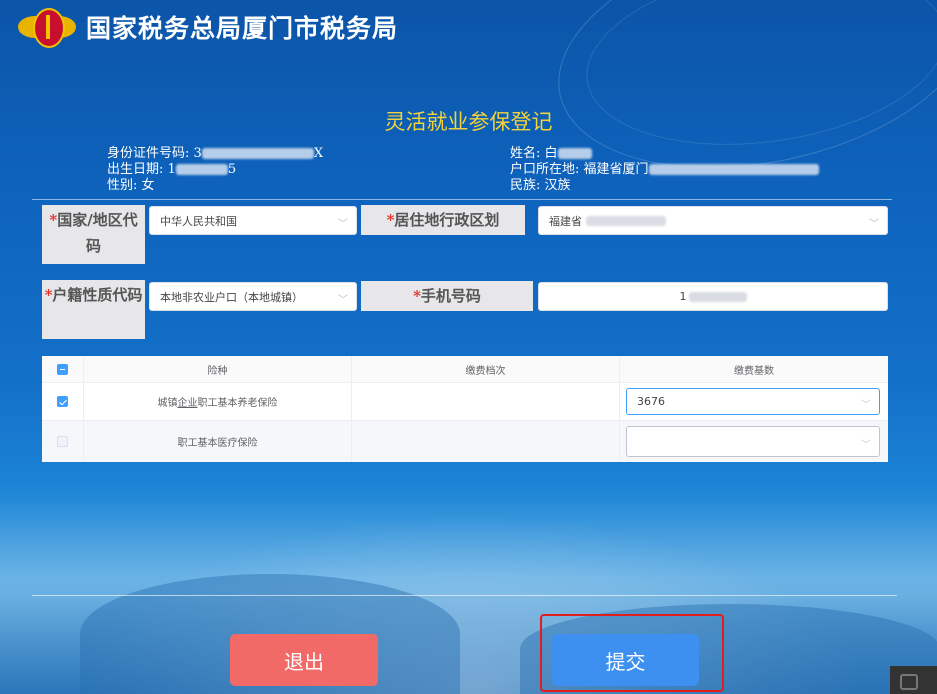  Describe the element at coordinates (909, 682) in the screenshot. I see `widget-icon` at that location.